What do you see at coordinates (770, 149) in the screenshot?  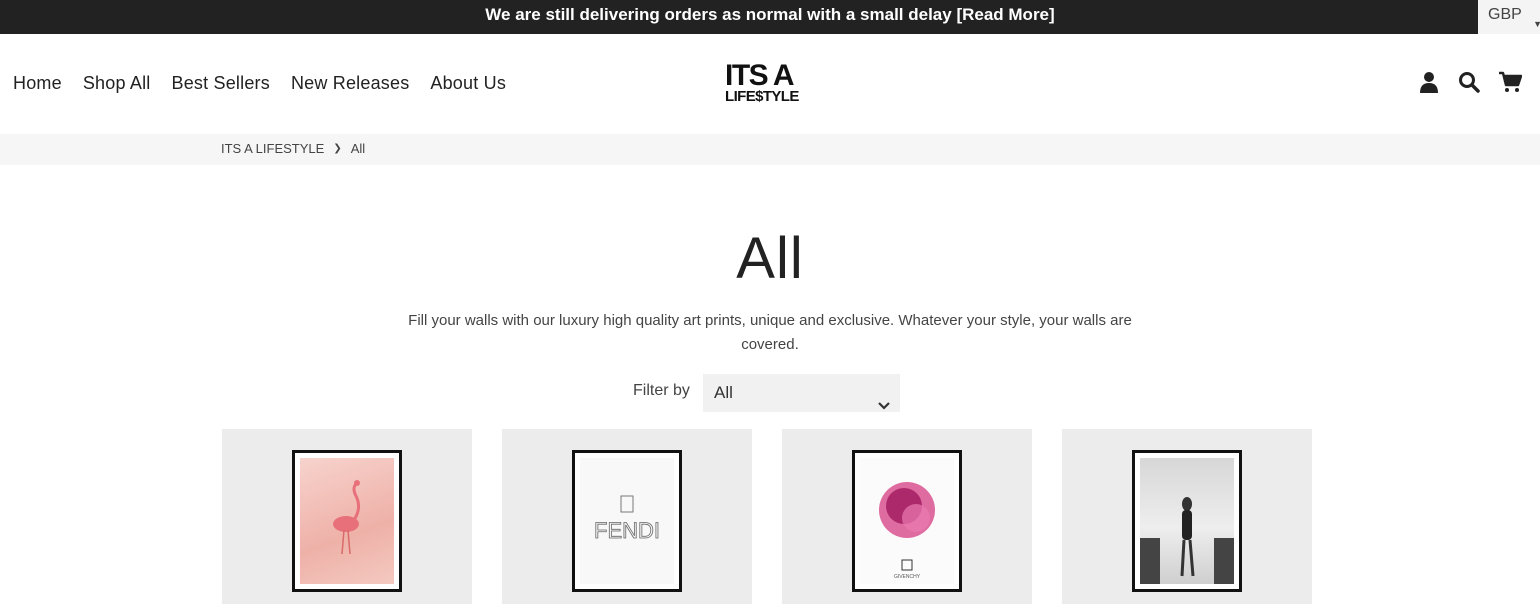 I see `breadcrumb: ITS A LIFESTYLE ❯ All` at bounding box center [770, 149].